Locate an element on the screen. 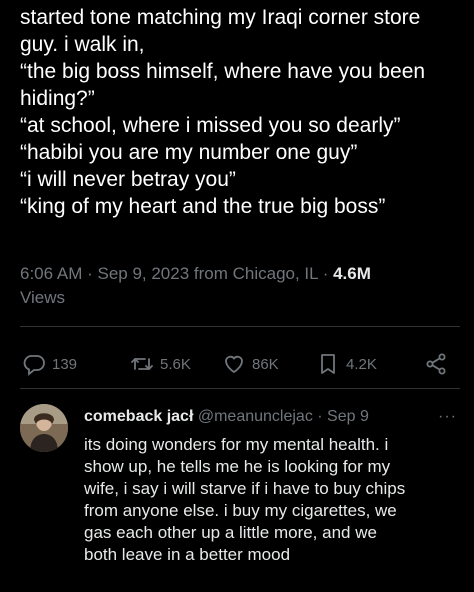  reply-header: comeback jacł @meanunclejac · Sep 9 ··· is located at coordinates (274, 417).